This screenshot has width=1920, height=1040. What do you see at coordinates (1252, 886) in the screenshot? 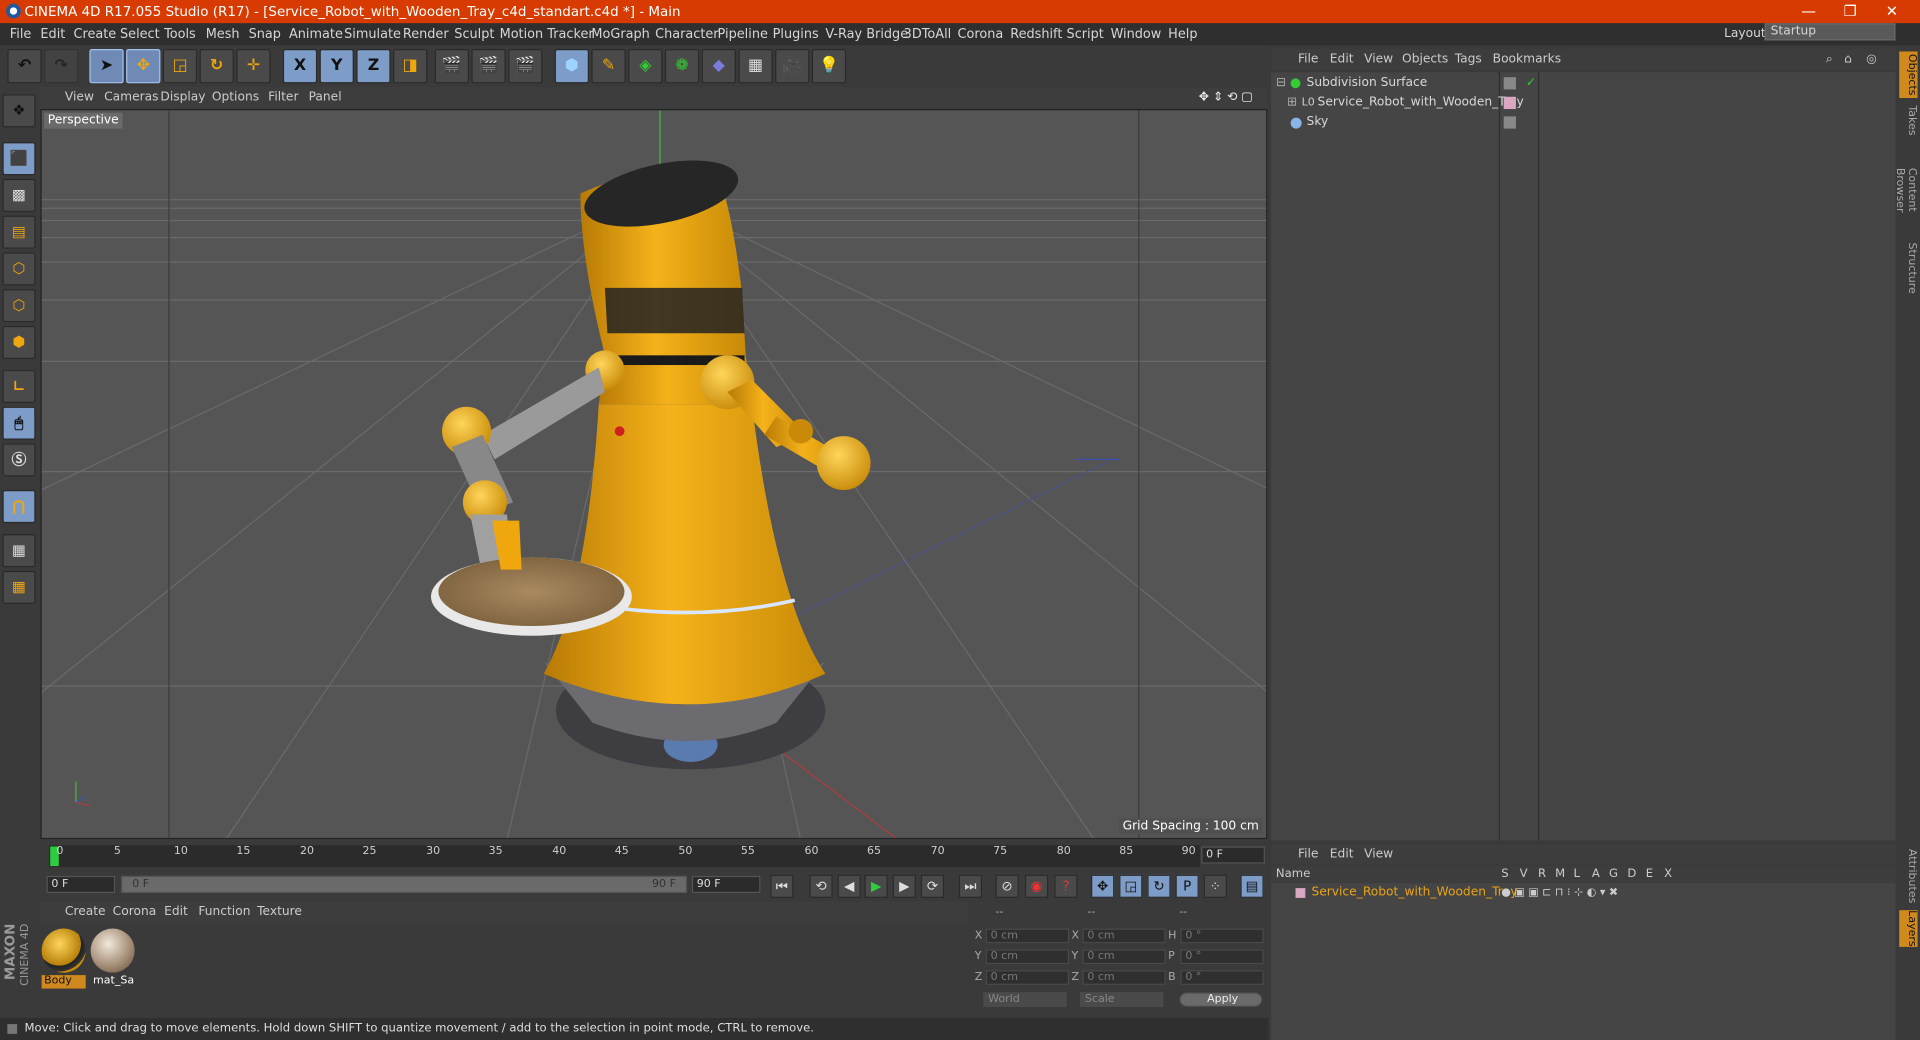
I see `timeline-window-button: ▤` at bounding box center [1252, 886].